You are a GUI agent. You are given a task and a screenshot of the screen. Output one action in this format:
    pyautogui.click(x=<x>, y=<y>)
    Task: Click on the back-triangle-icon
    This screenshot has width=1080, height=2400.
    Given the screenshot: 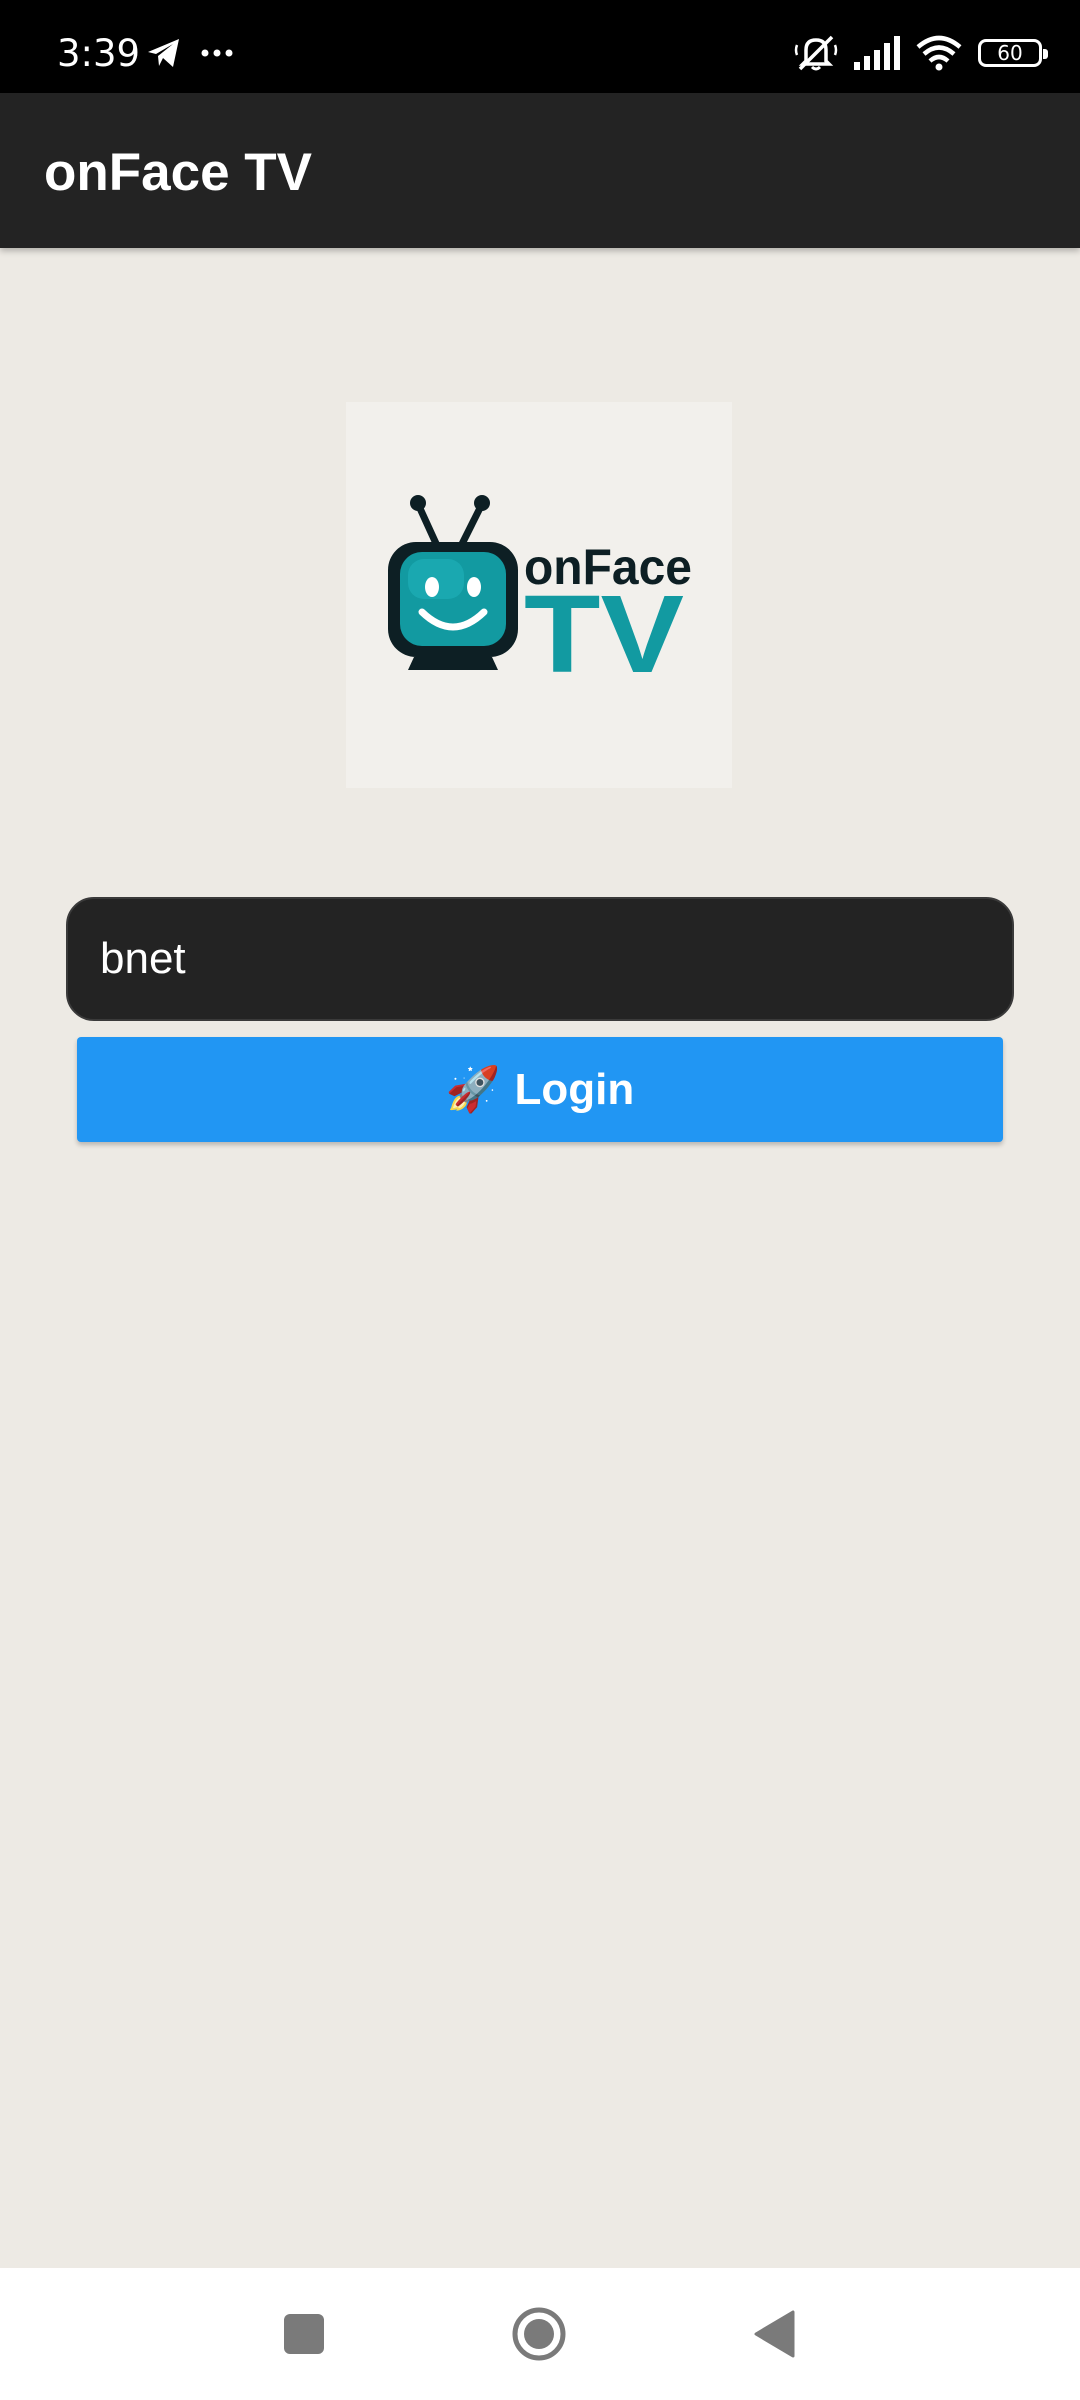 What is the action you would take?
    pyautogui.click(x=774, y=2334)
    